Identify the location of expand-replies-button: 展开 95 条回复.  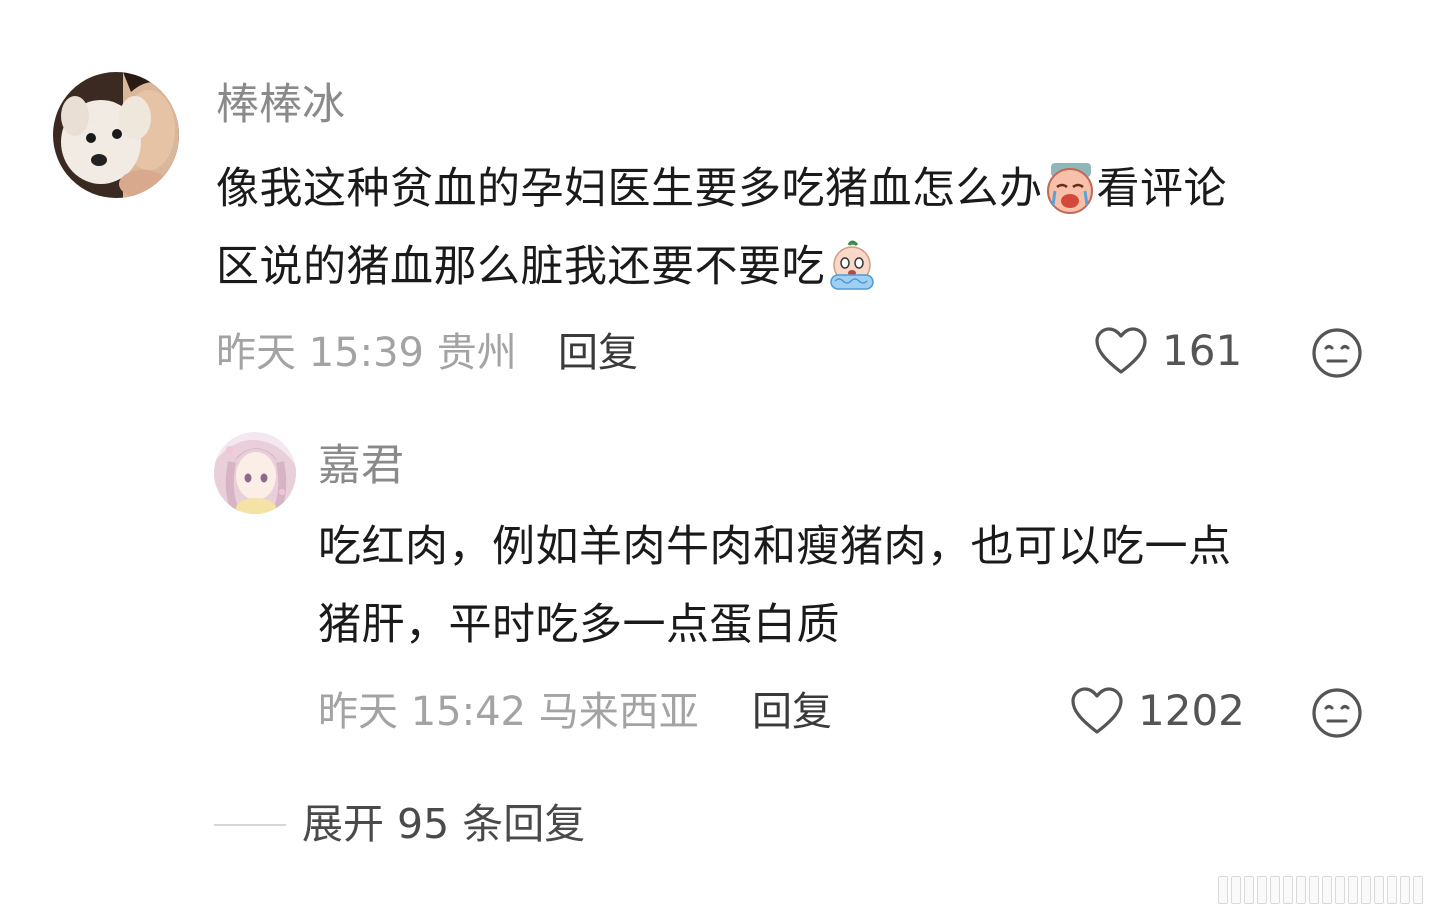
(399, 824).